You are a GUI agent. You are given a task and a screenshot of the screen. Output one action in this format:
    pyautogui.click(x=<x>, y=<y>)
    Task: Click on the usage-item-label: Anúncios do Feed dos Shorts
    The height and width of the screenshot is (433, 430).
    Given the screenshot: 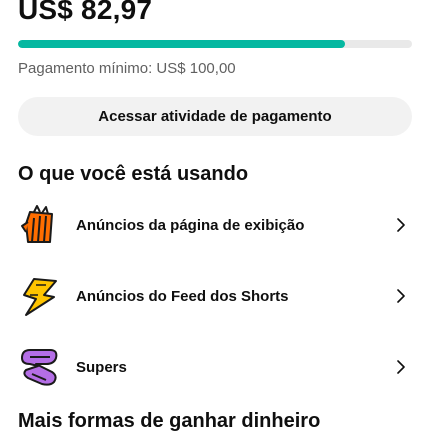 What is the action you would take?
    pyautogui.click(x=182, y=296)
    